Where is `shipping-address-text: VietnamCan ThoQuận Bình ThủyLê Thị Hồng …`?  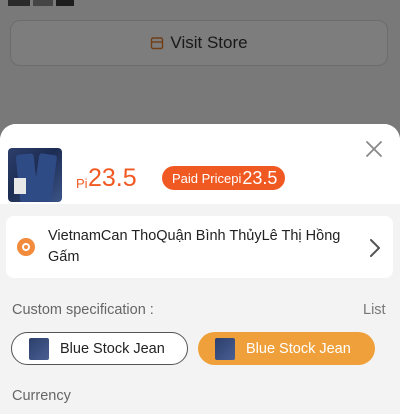 shipping-address-text: VietnamCan ThoQuận Bình ThủyLê Thị Hồng … is located at coordinates (194, 246).